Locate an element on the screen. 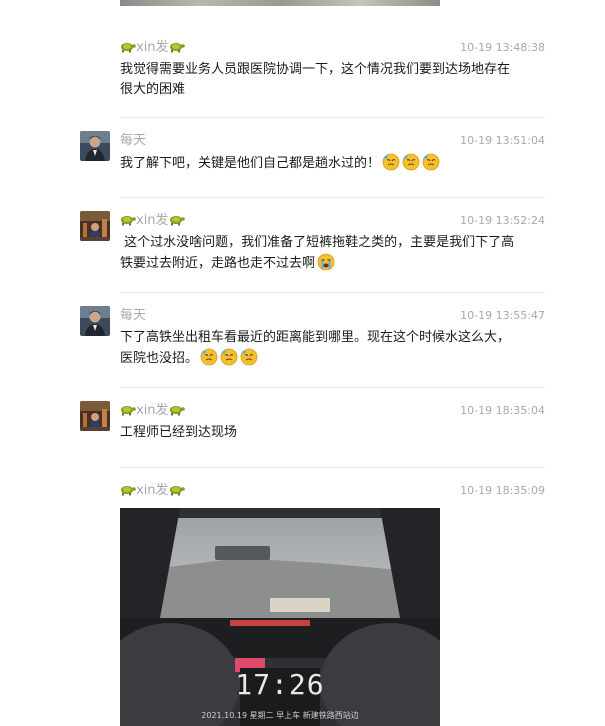 Image resolution: width=605 pixels, height=726 pixels. message-text: 工程师已经到达现场 is located at coordinates (320, 433).